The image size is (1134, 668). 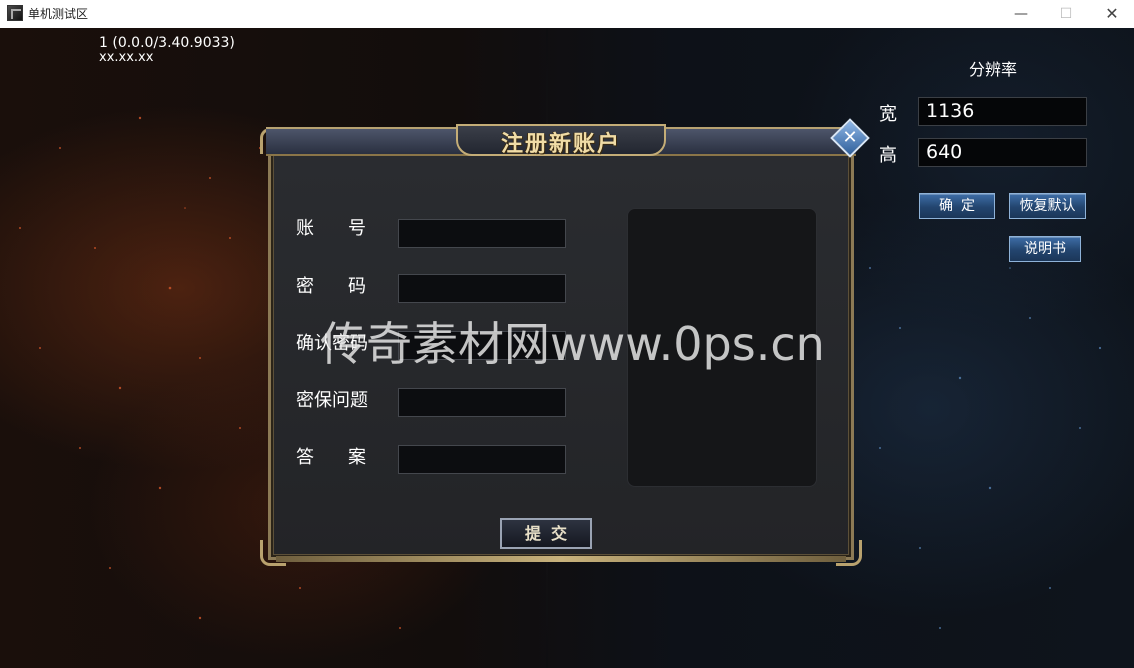 I want to click on resolution-width-label: 宽, so click(x=888, y=114).